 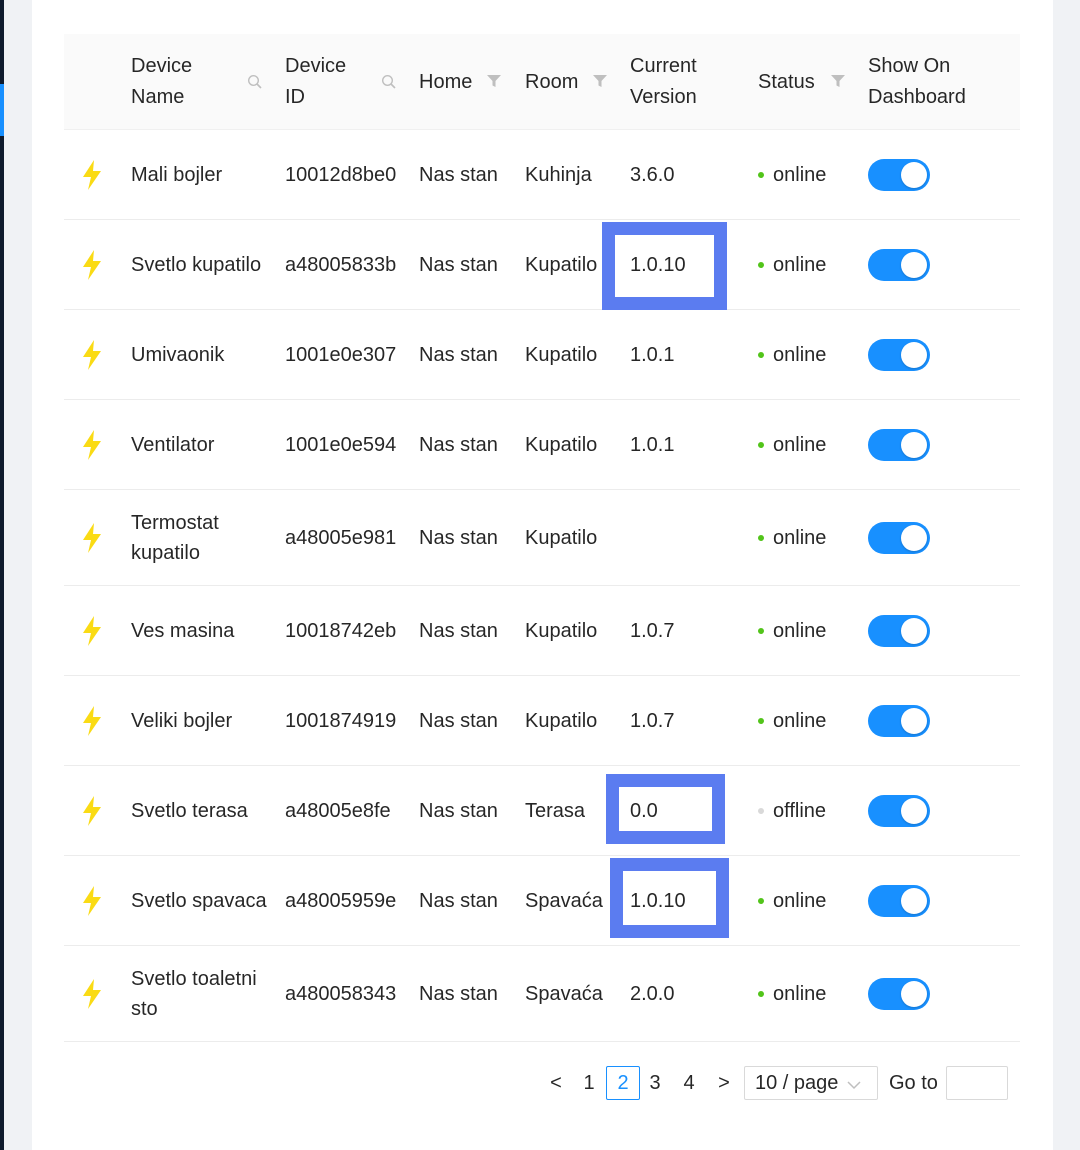 I want to click on column-header: Status, so click(x=786, y=82).